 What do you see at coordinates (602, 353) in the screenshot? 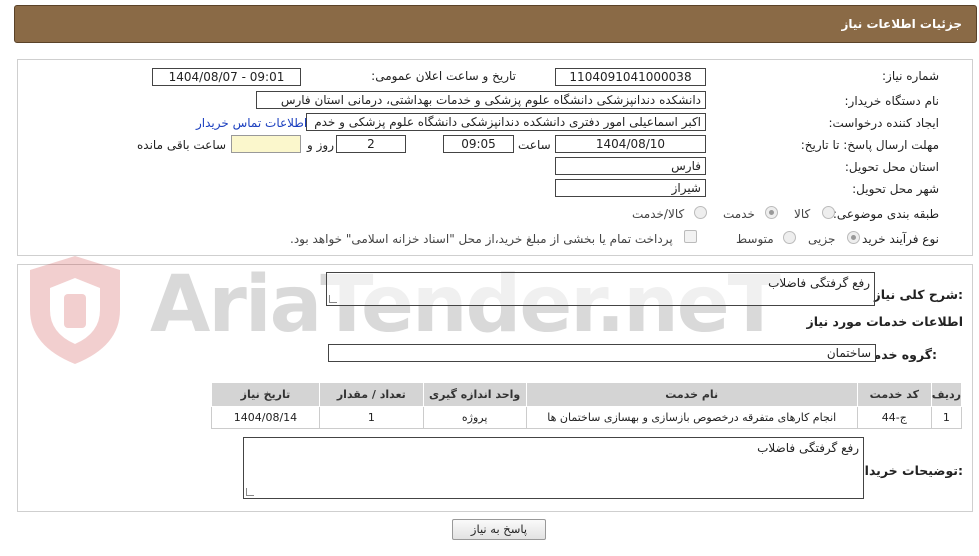
I see `service-group-field: ساختمان` at bounding box center [602, 353].